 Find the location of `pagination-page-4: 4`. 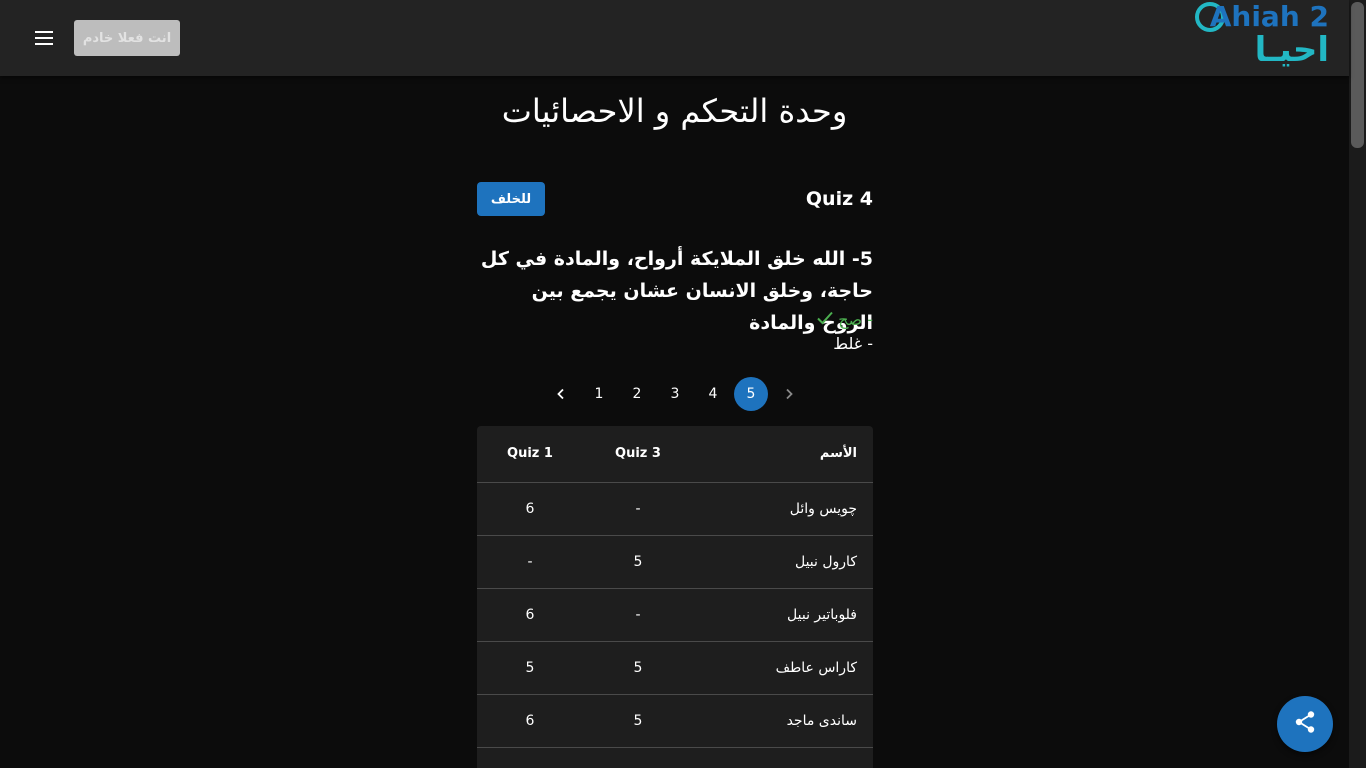

pagination-page-4: 4 is located at coordinates (713, 394).